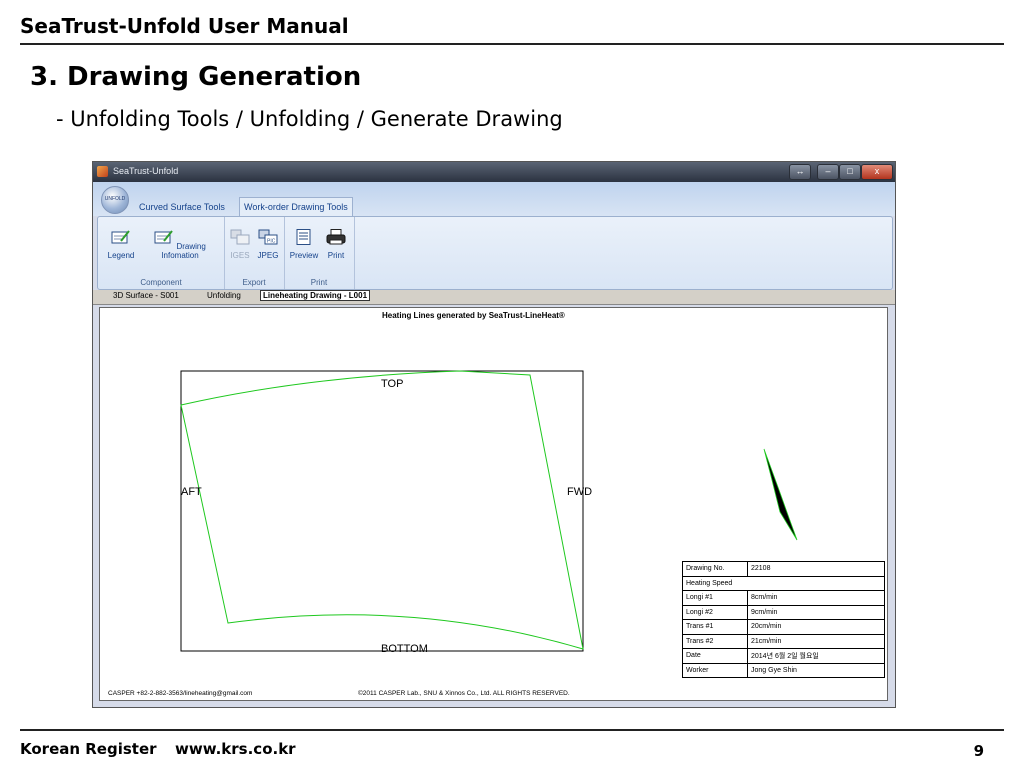 The width and height of the screenshot is (1024, 768). I want to click on table-row: Longi #1 8cm/min, so click(783, 598).